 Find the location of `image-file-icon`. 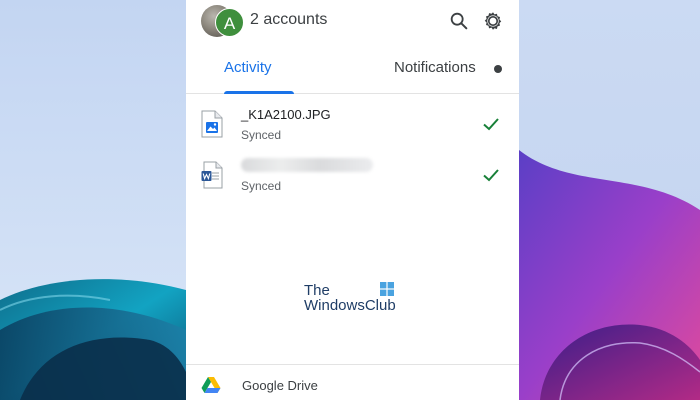

image-file-icon is located at coordinates (212, 124).